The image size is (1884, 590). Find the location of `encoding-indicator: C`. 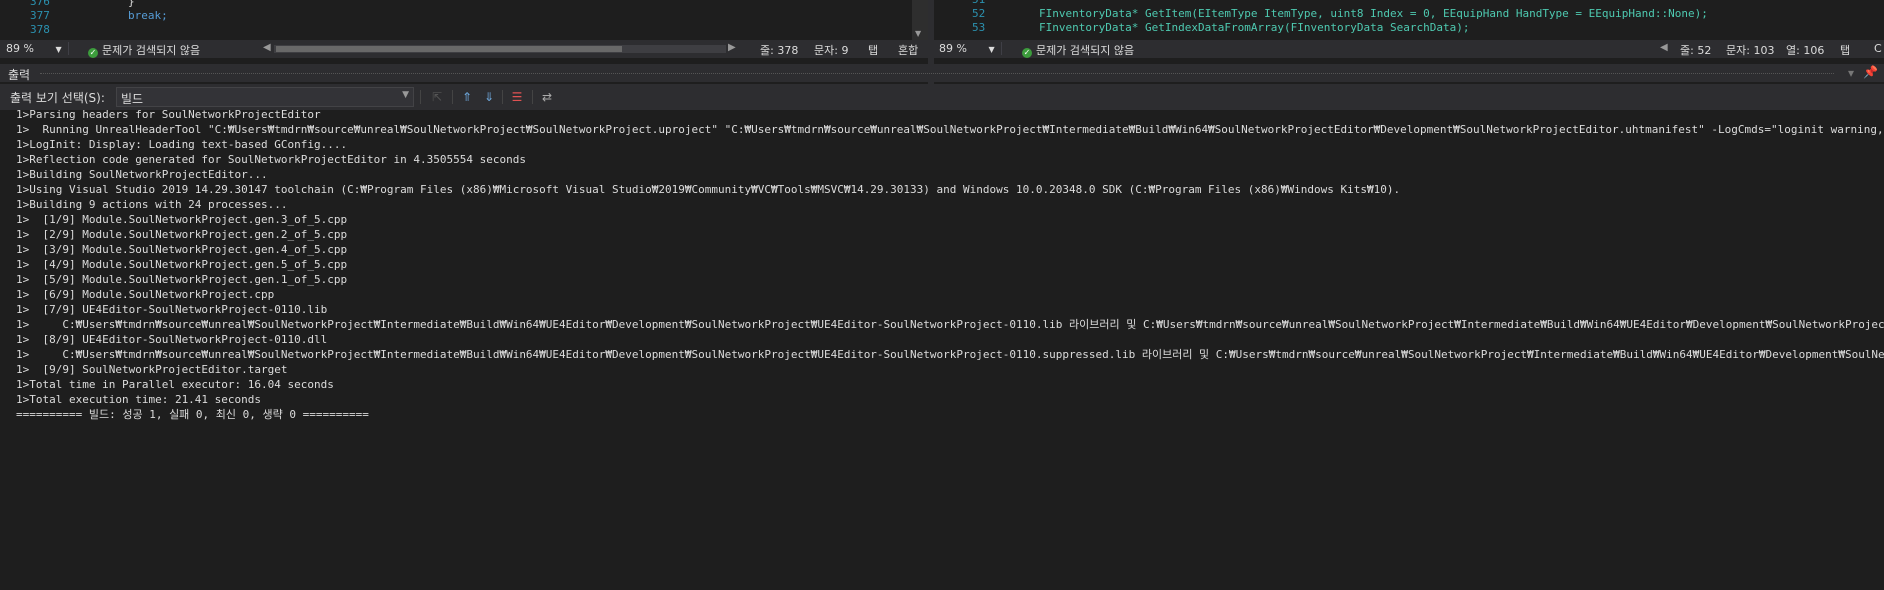

encoding-indicator: C is located at coordinates (1878, 48).